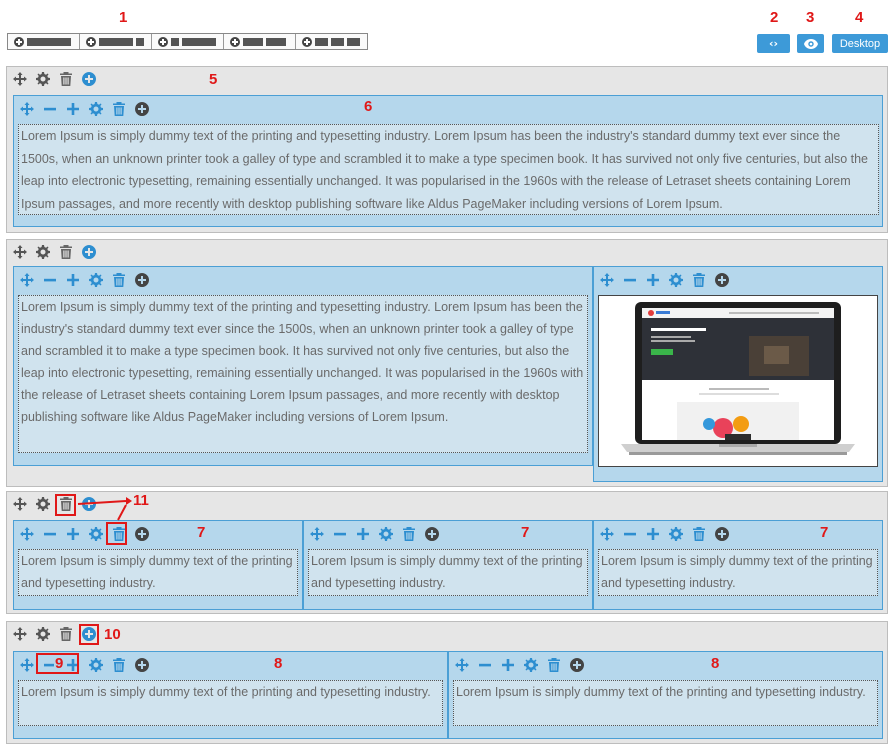 The height and width of the screenshot is (750, 894). Describe the element at coordinates (59, 663) in the screenshot. I see `annotation-9: 9` at that location.